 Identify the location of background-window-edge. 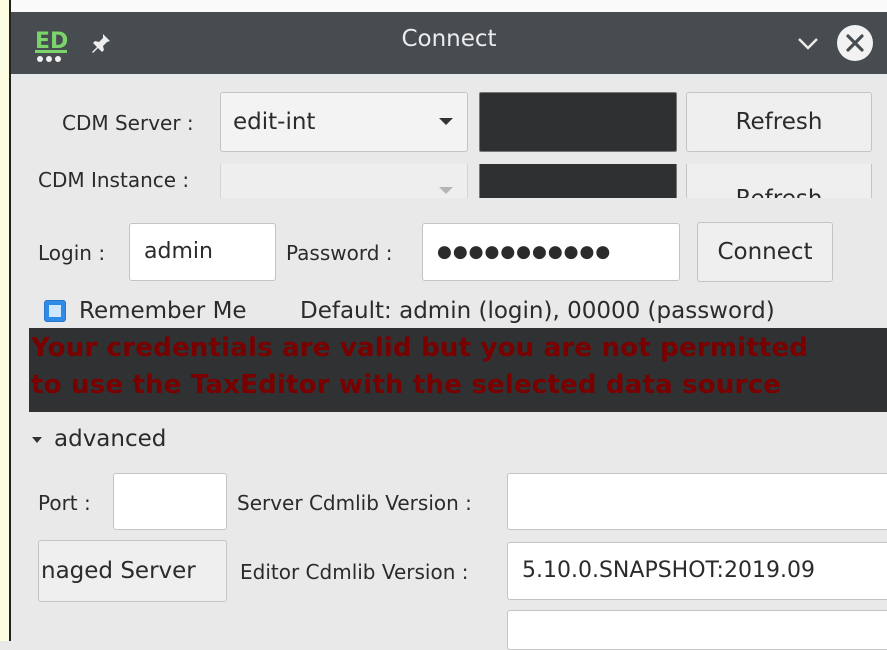
(443, 6).